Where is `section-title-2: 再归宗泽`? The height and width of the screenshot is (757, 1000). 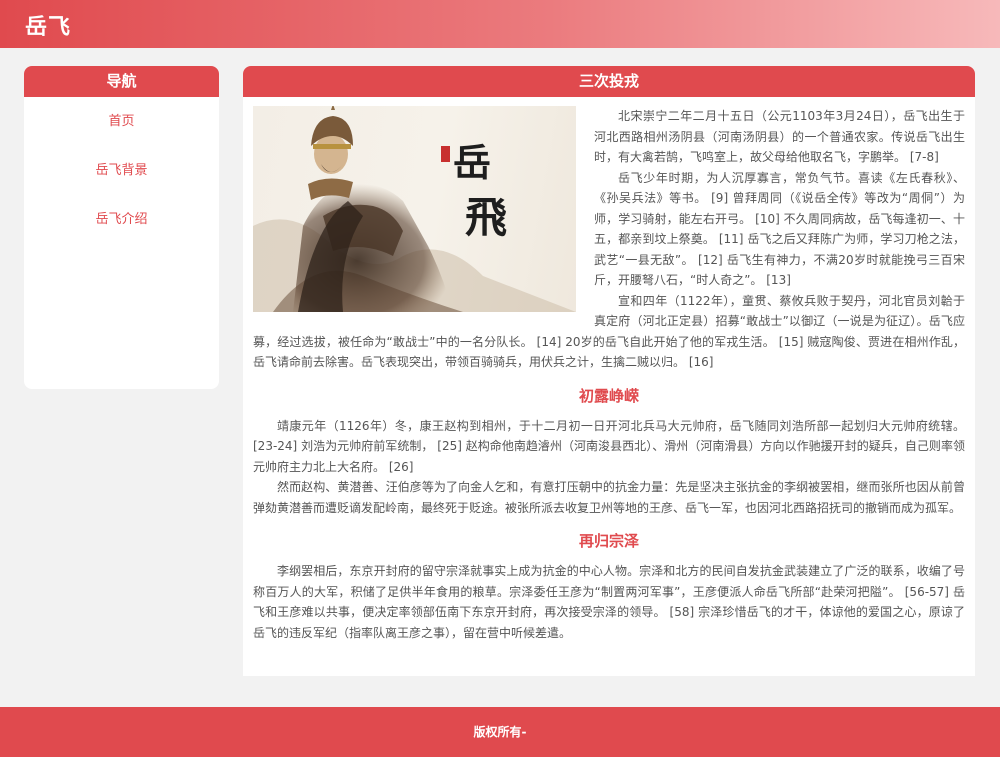
section-title-2: 再归宗泽 is located at coordinates (608, 541).